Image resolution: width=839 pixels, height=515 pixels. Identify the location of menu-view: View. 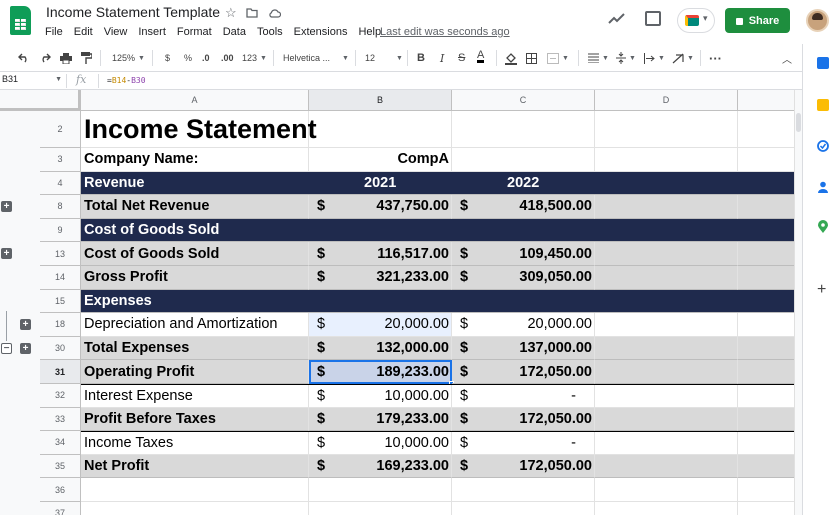
(116, 32).